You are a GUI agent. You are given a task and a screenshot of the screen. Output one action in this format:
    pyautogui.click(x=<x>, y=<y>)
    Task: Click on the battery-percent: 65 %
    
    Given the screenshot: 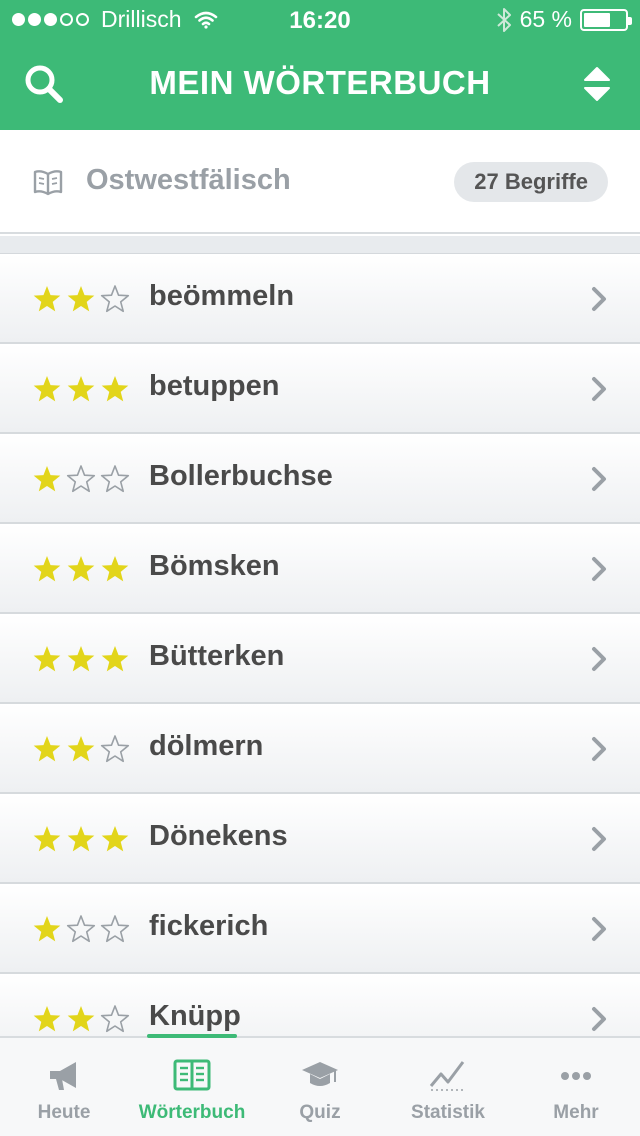 What is the action you would take?
    pyautogui.click(x=545, y=19)
    